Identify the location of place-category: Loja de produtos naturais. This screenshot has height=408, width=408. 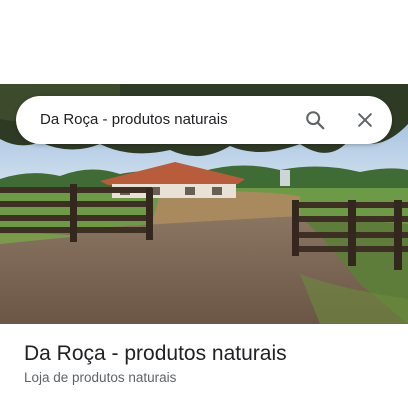
(100, 377).